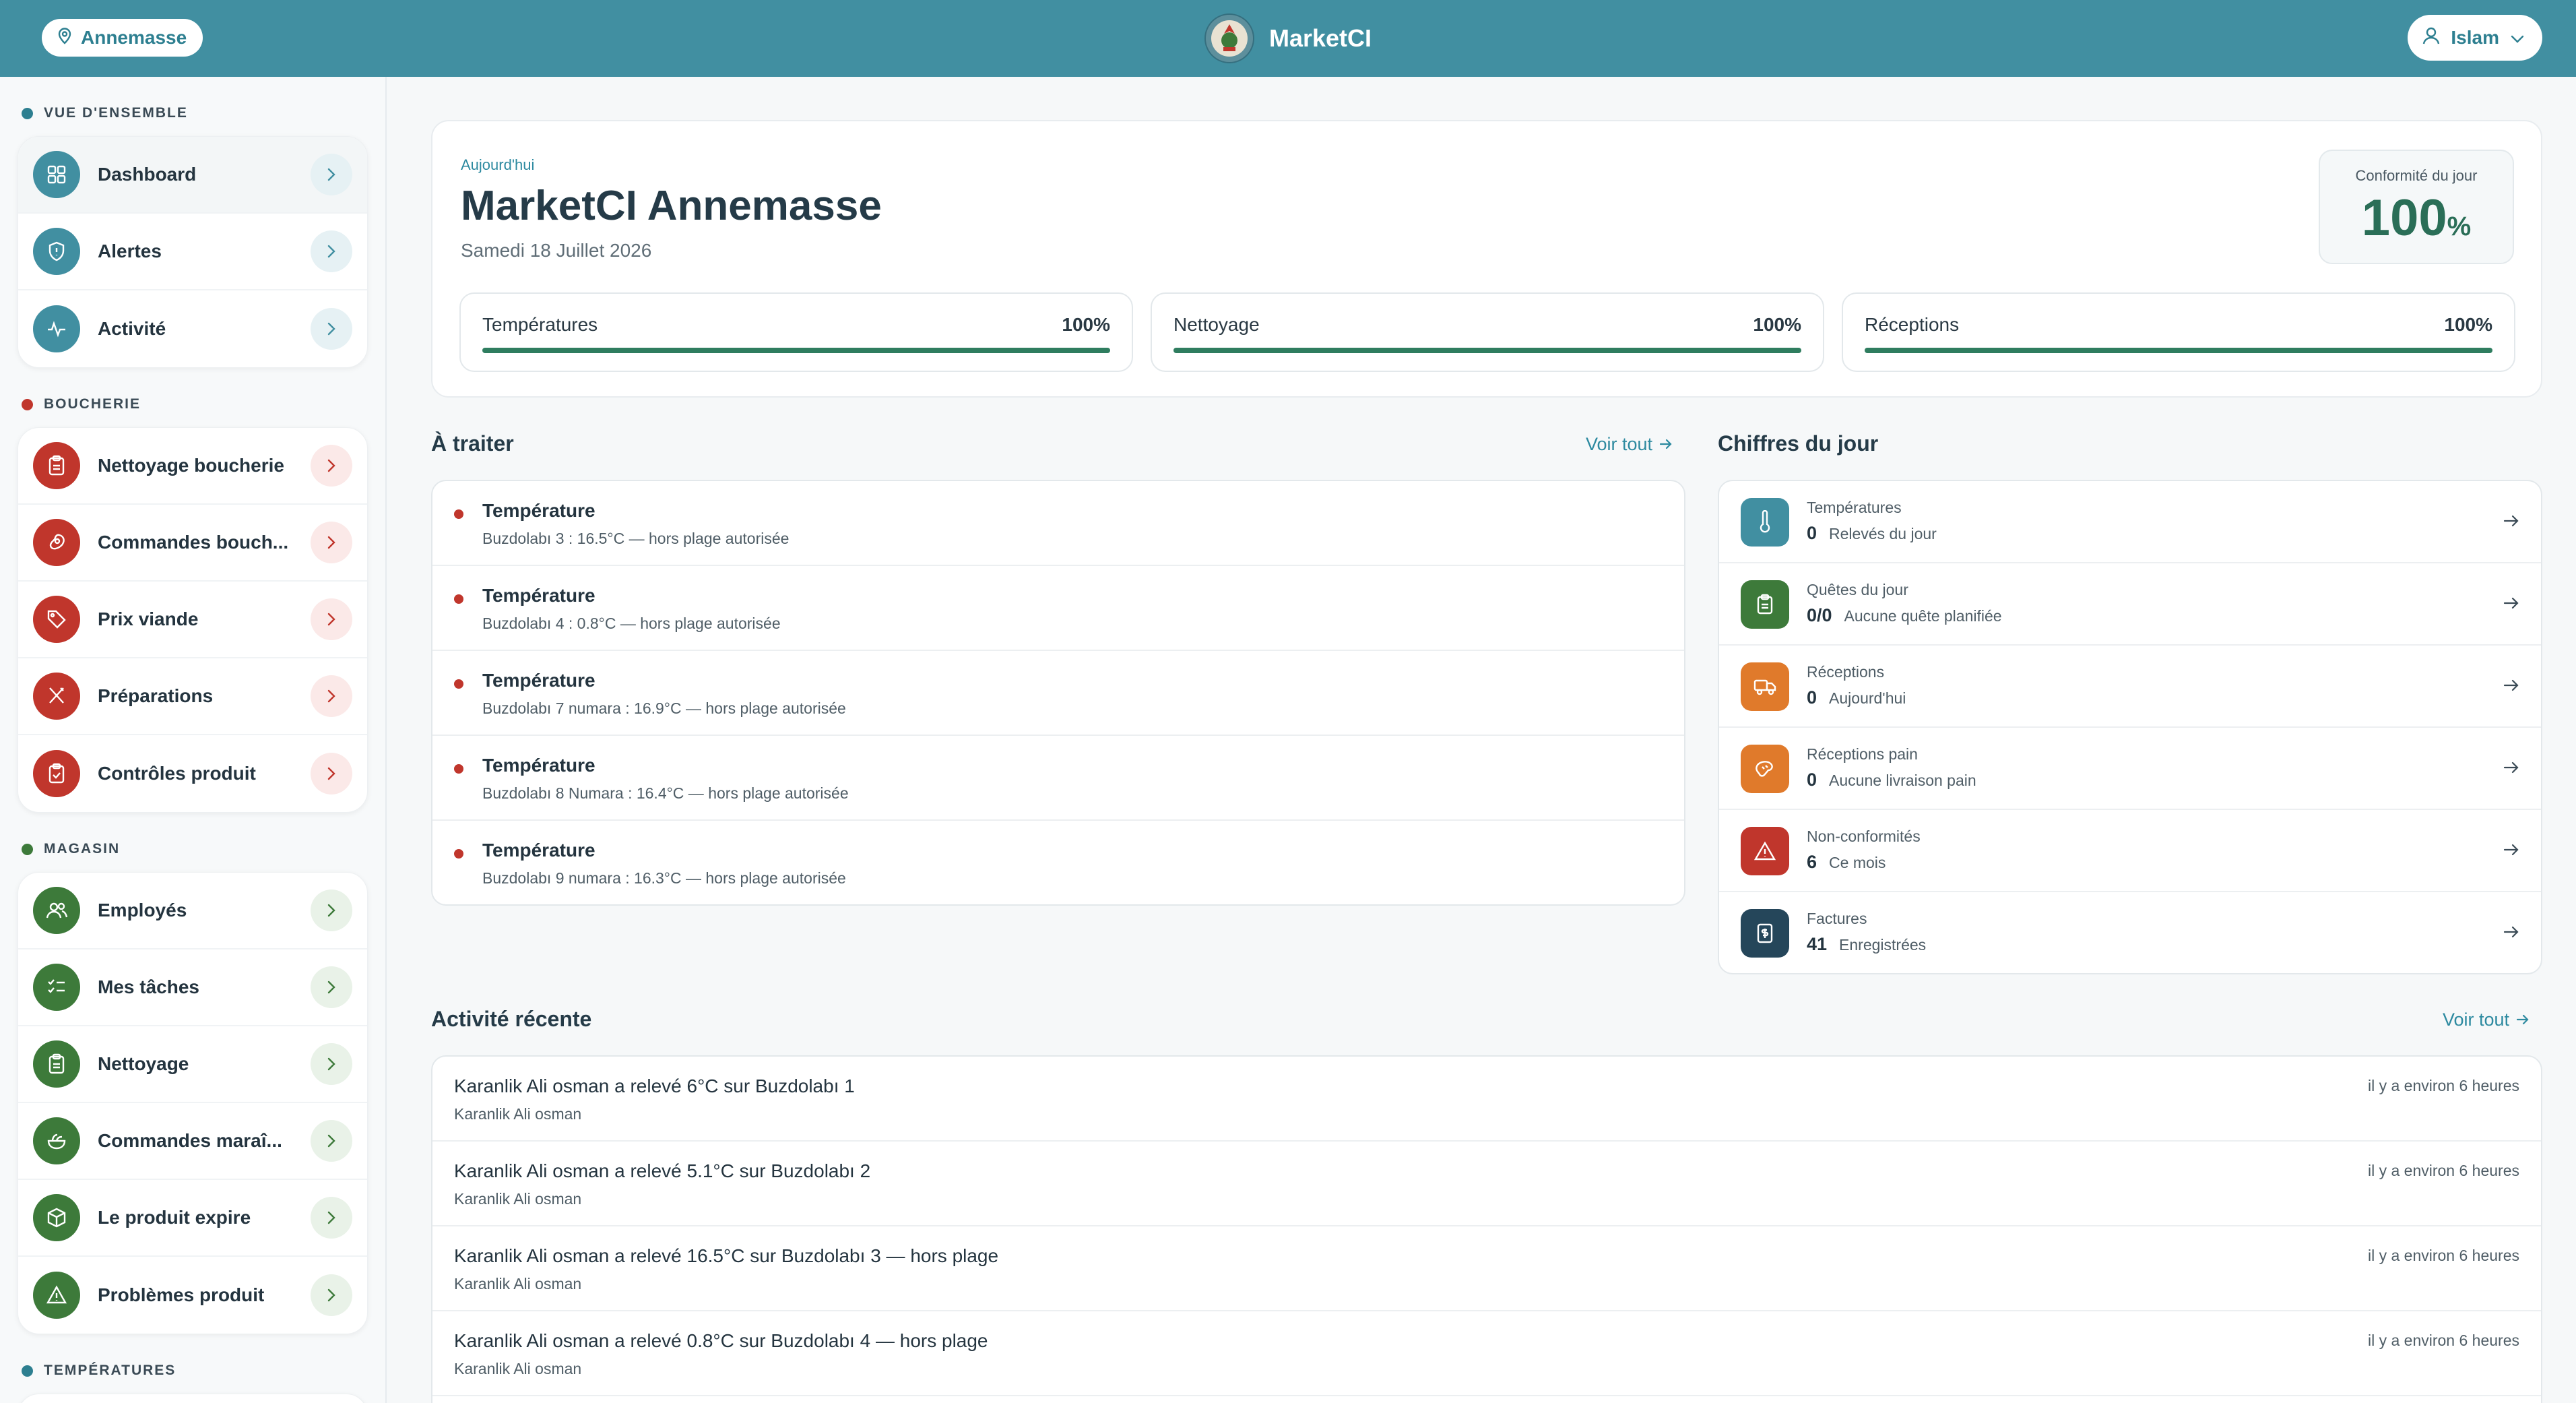  I want to click on brand: MarketCI, so click(1288, 38).